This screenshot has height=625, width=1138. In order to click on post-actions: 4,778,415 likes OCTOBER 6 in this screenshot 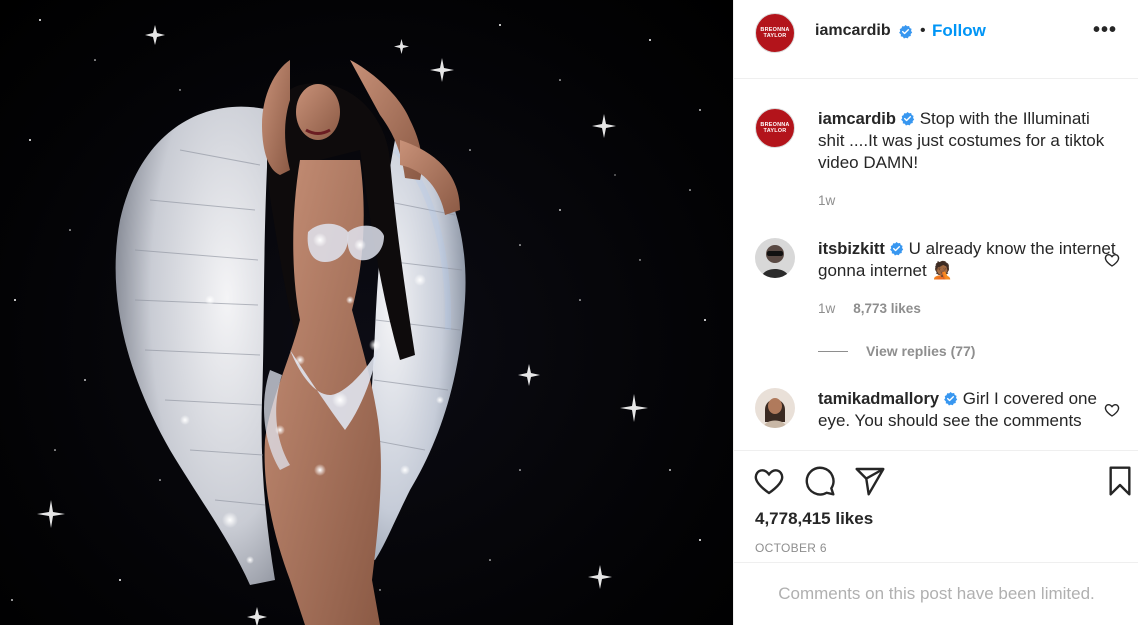, I will do `click(936, 506)`.